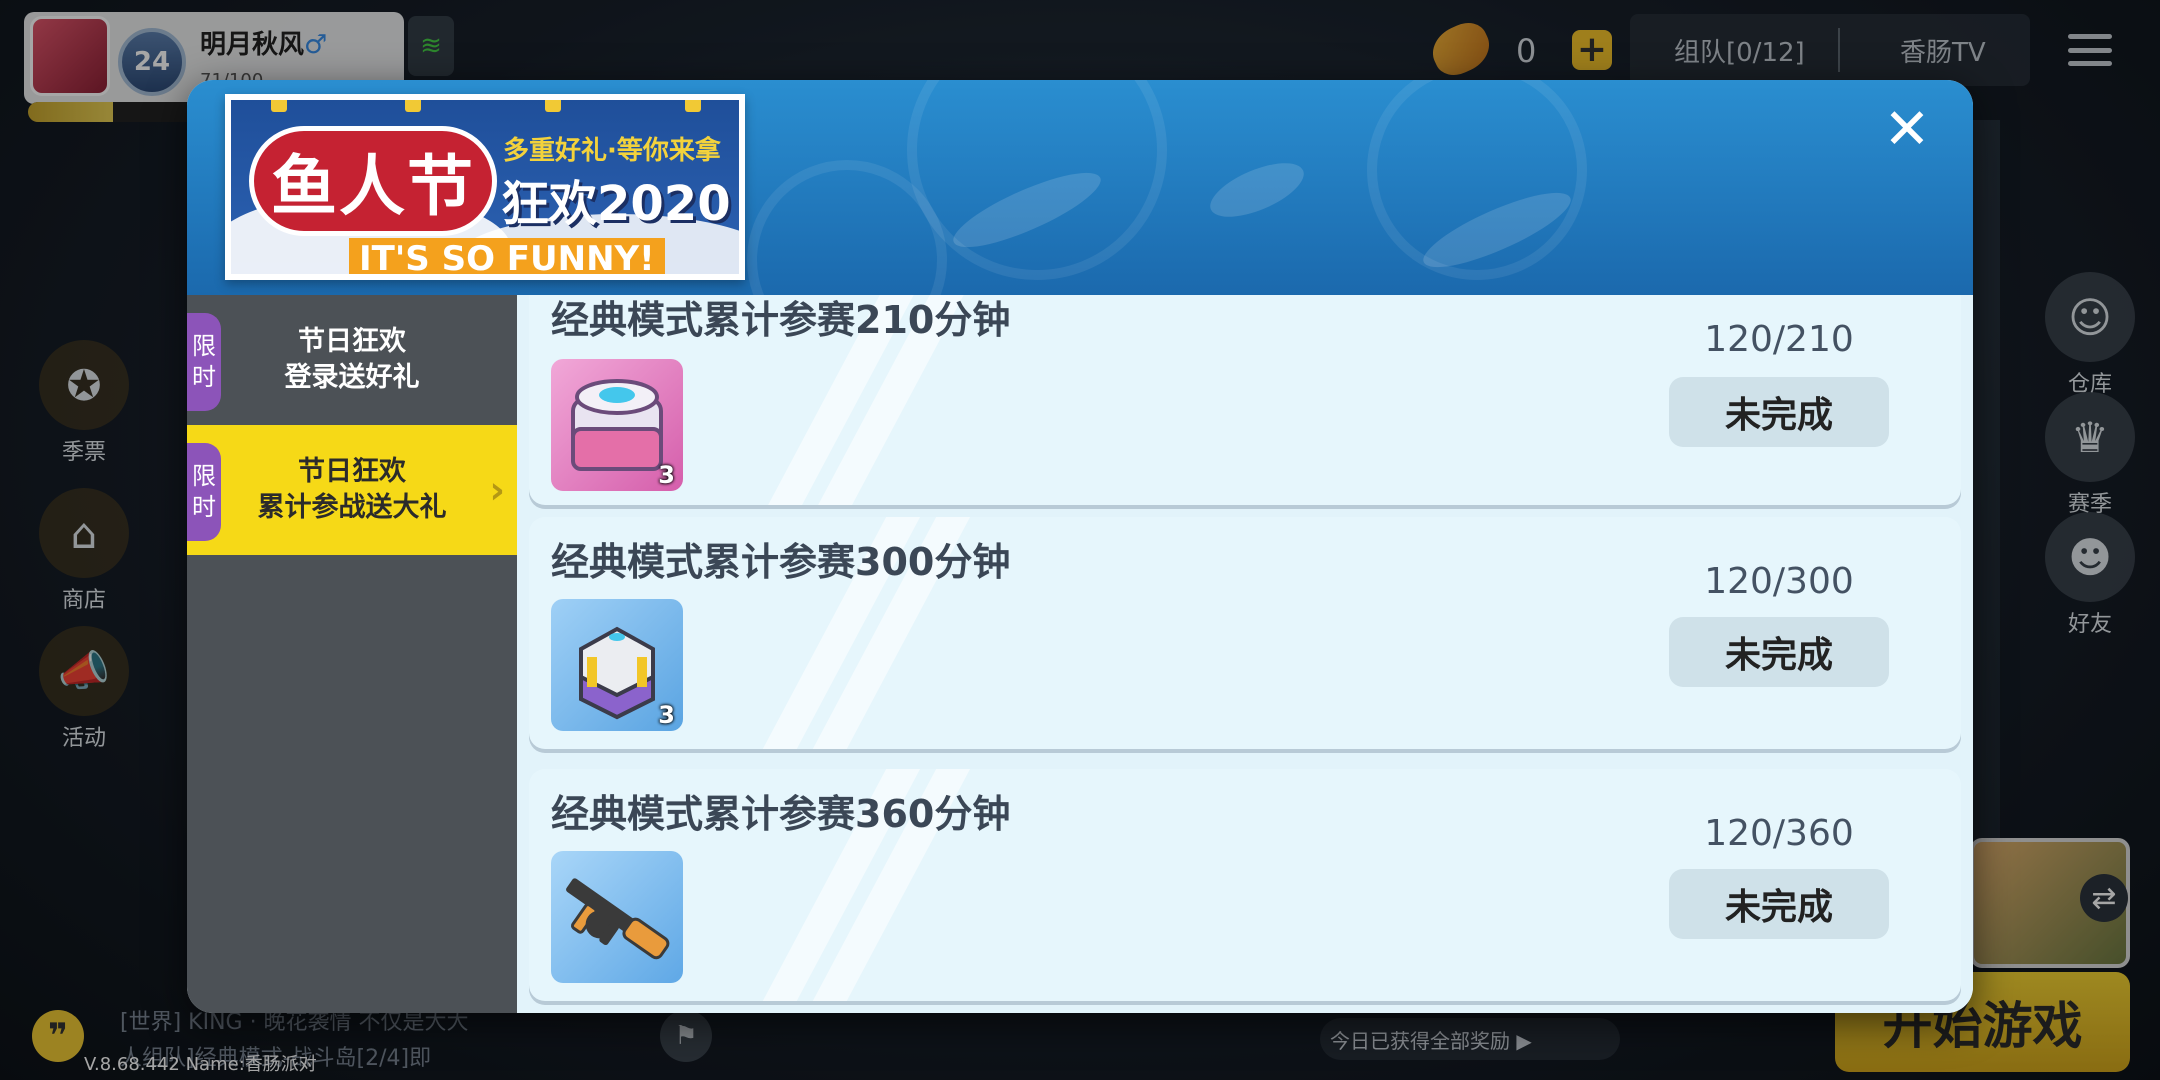 The image size is (2160, 1080). I want to click on task-card: 经典模式累计参赛210分钟 3 120/210 未完成, so click(1245, 400).